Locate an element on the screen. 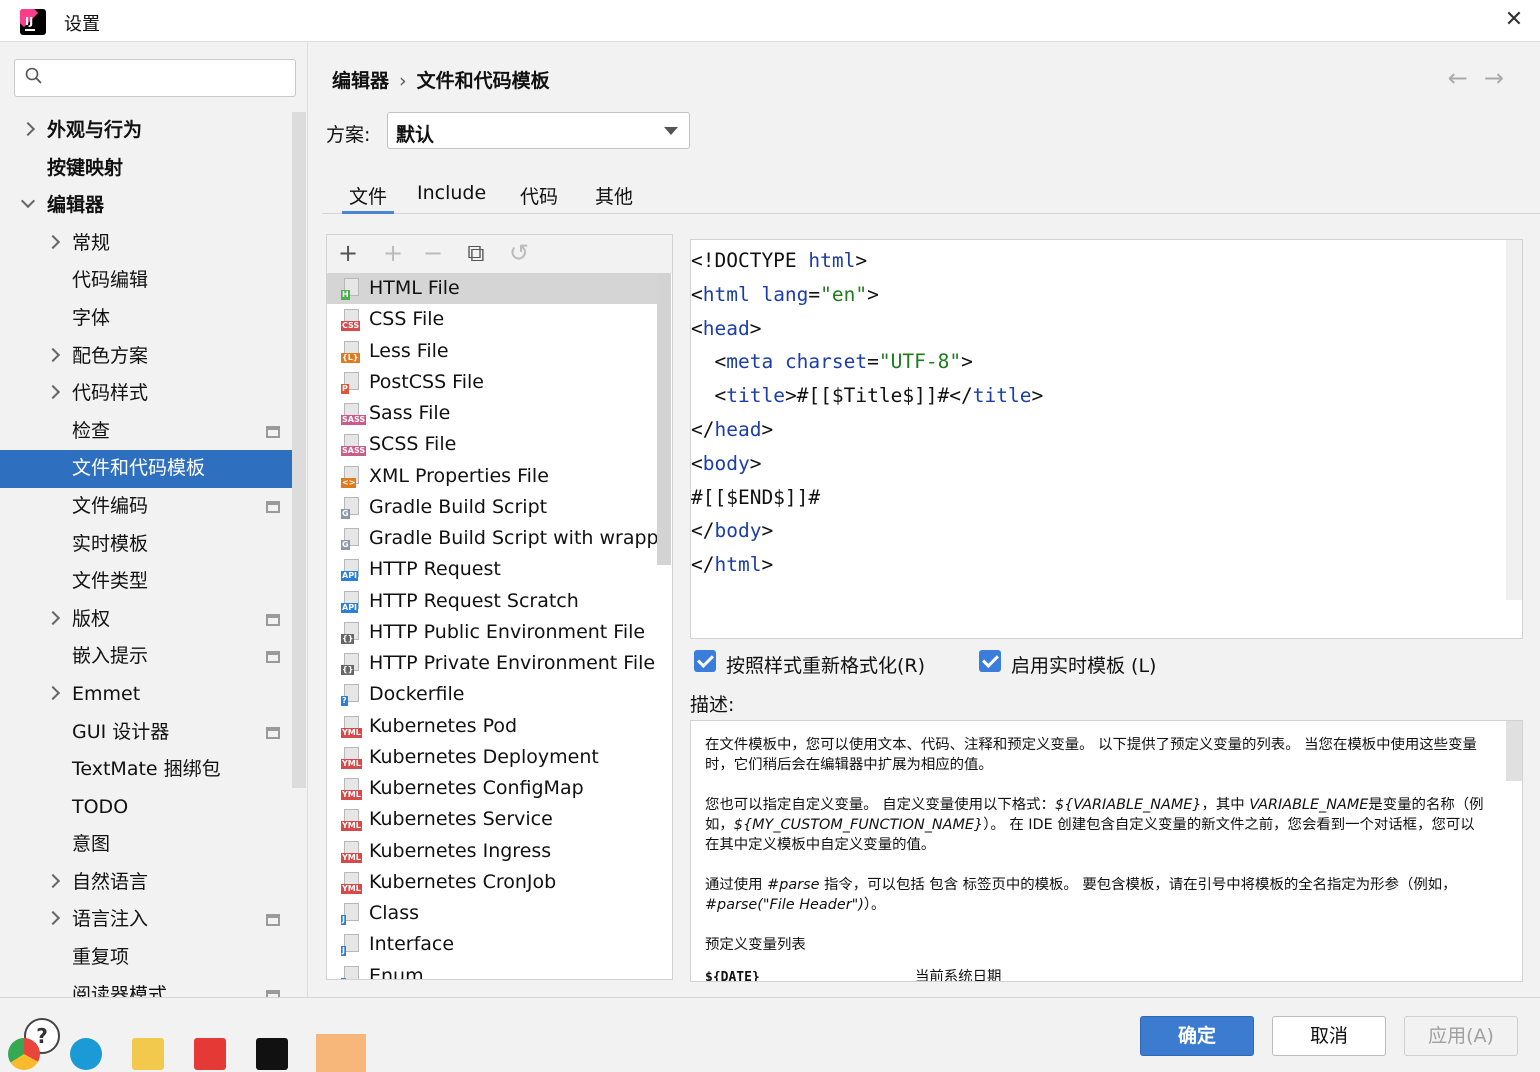 The width and height of the screenshot is (1540, 1072). sidebar-item: 嵌入提示 is located at coordinates (146, 657).